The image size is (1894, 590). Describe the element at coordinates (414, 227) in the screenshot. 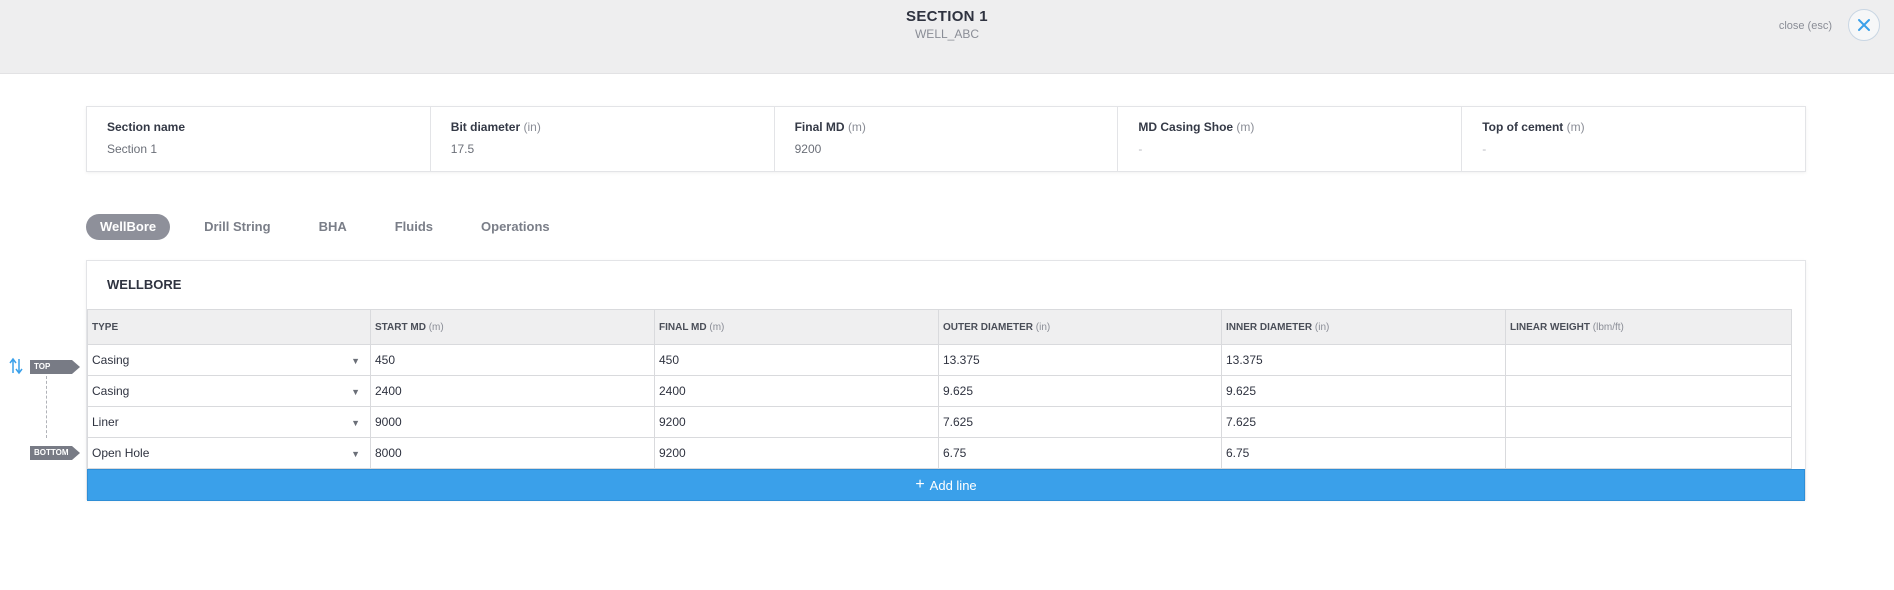

I see `tab-fluids: Fluids` at that location.